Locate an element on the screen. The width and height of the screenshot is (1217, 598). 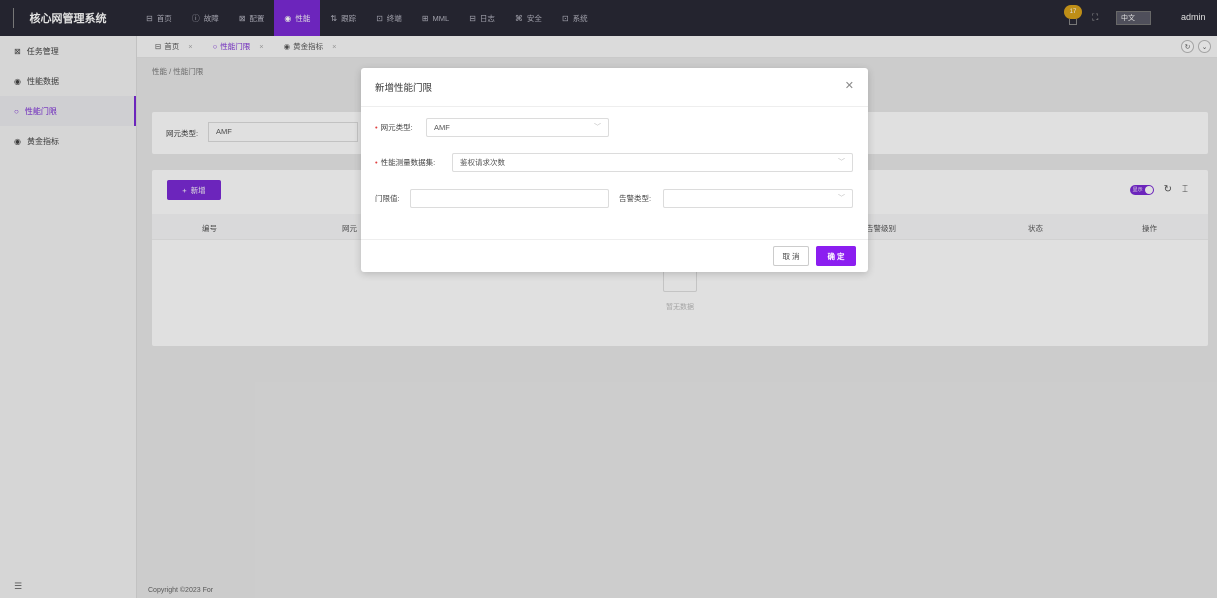
threshold-row: 门限值: is located at coordinates (387, 198).